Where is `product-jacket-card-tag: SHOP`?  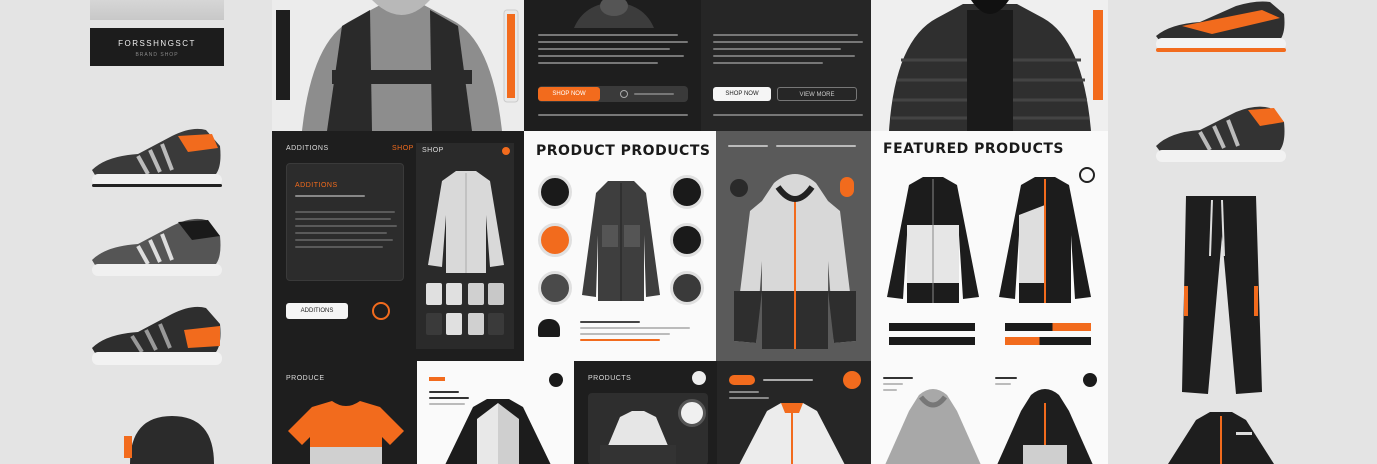 product-jacket-card-tag: SHOP is located at coordinates (433, 150).